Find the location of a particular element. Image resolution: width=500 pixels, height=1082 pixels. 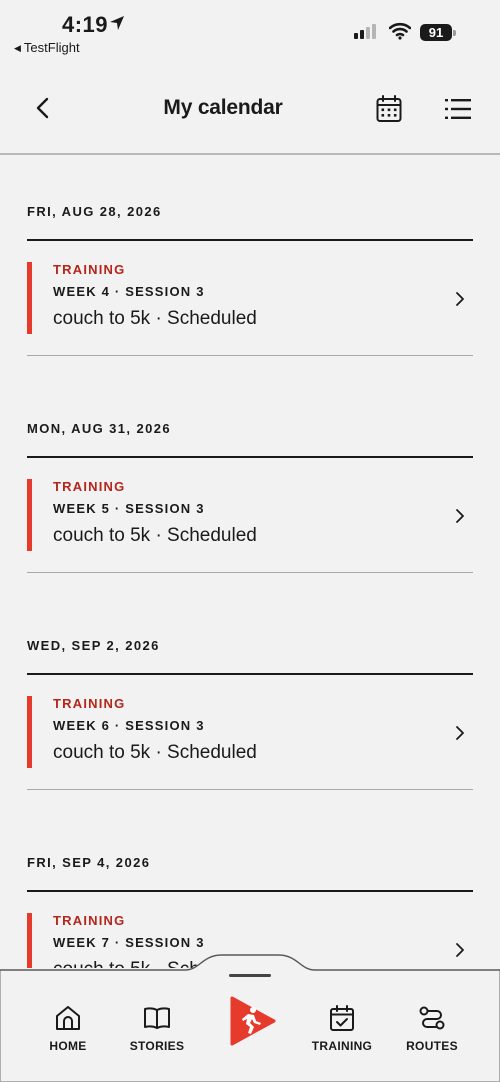

training-calendar-check-icon is located at coordinates (342, 1018).